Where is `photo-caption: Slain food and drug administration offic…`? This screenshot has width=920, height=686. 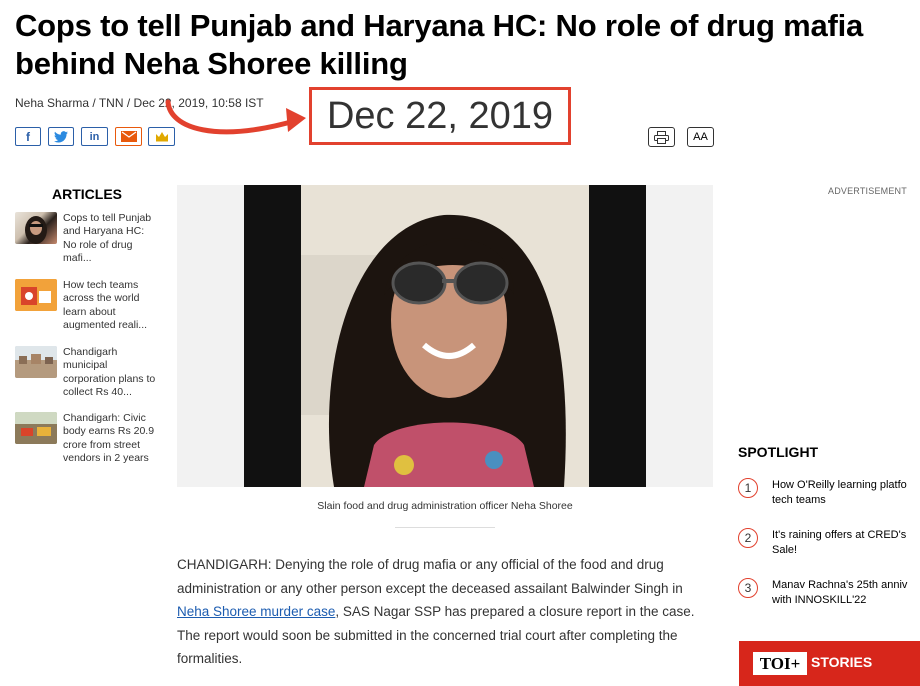 photo-caption: Slain food and drug administration offic… is located at coordinates (445, 506).